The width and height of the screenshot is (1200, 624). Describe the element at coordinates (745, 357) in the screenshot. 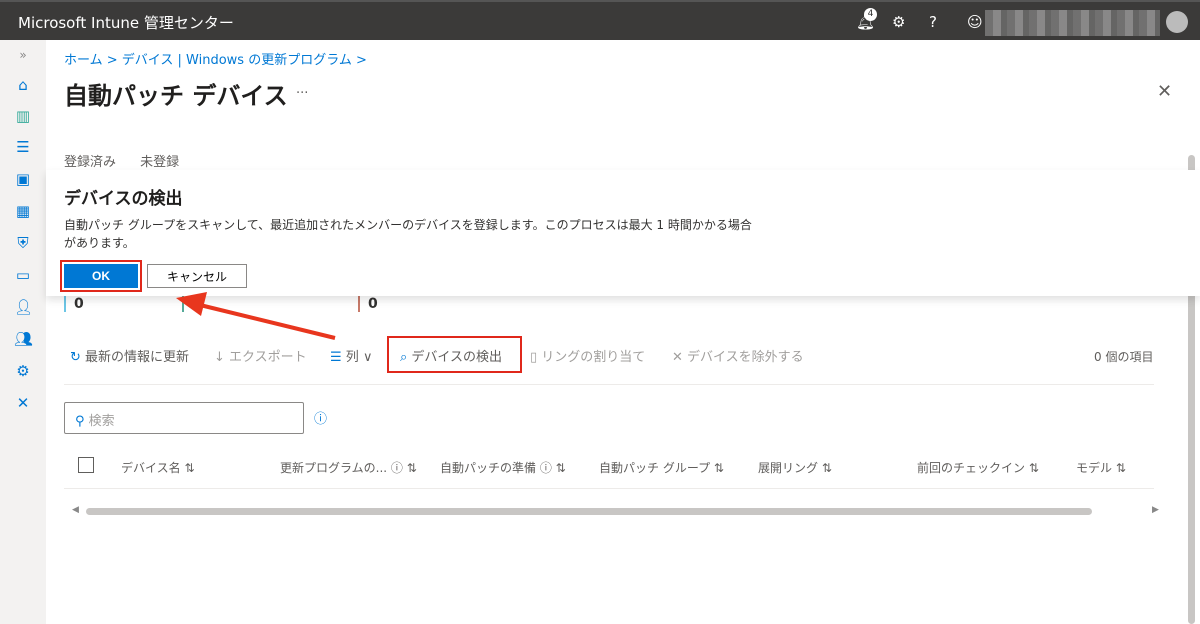

I see `remove-label: デバイスを除外する` at that location.